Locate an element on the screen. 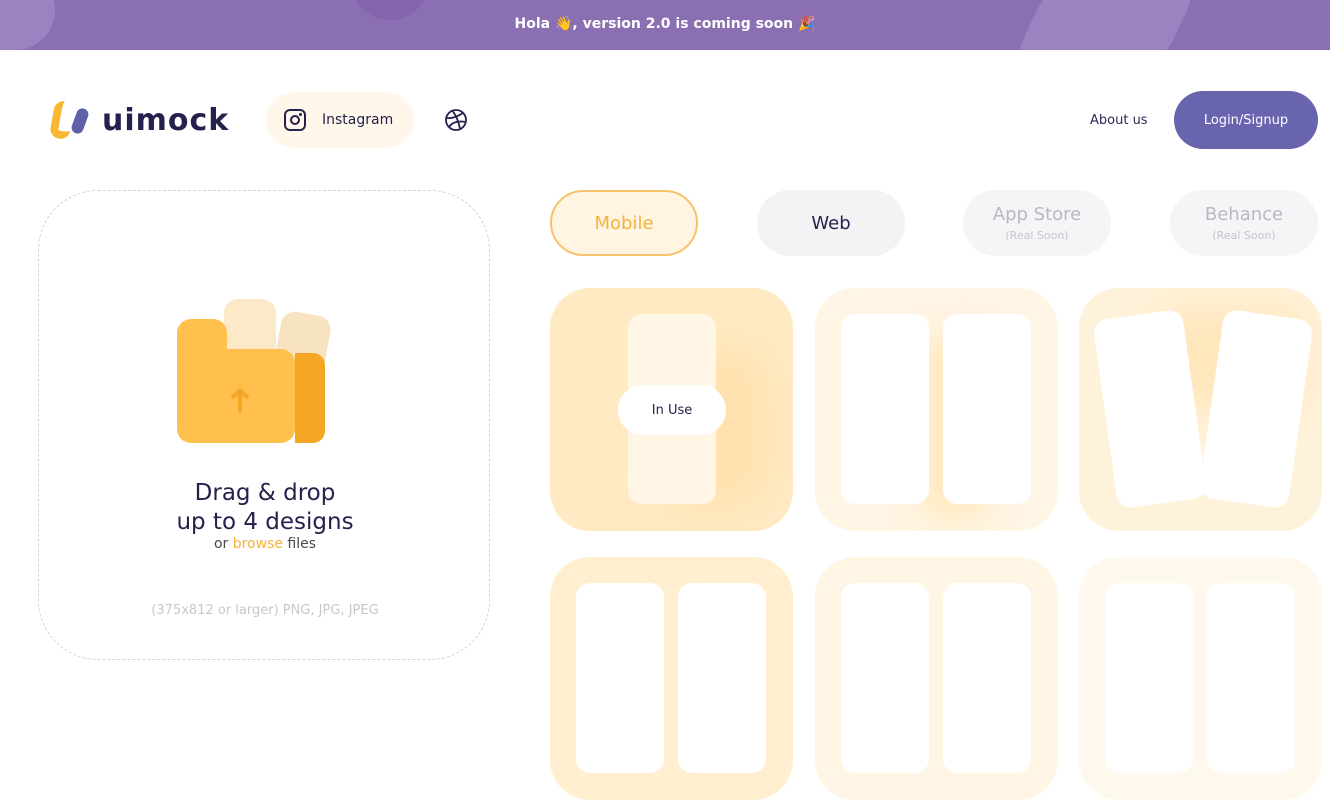 Image resolution: width=1330 pixels, height=800 pixels. tab-label: Web is located at coordinates (831, 223).